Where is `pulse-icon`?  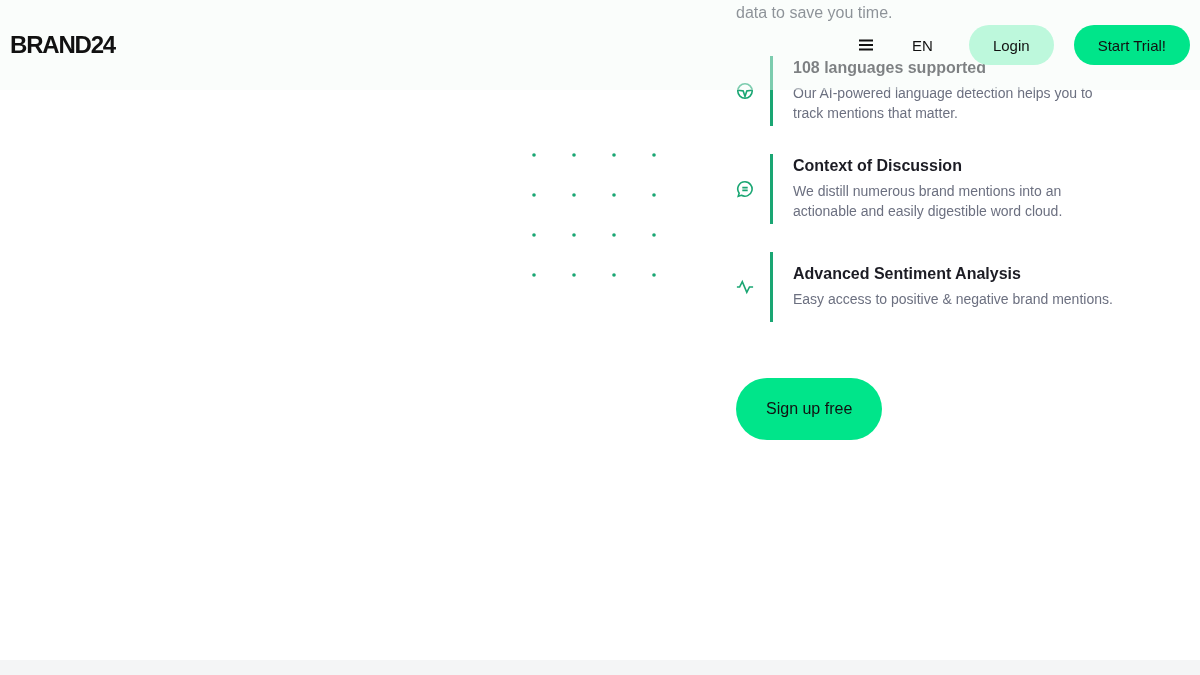 pulse-icon is located at coordinates (745, 287).